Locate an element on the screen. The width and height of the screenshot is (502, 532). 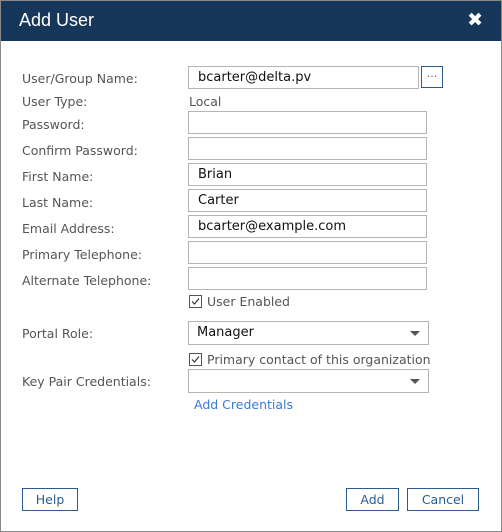
key-pair-credentials-label: Key Pair Credentials: is located at coordinates (86, 381).